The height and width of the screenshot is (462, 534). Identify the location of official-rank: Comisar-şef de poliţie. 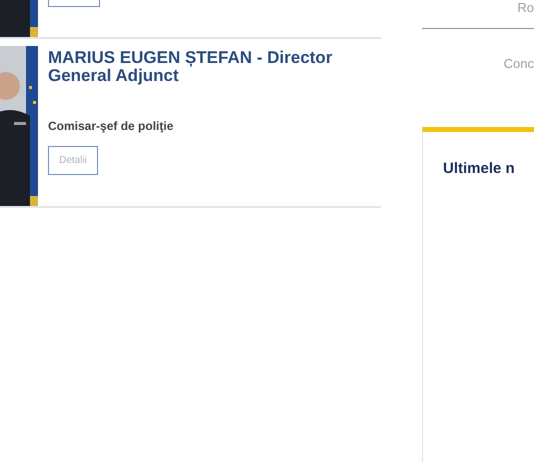
(111, 126).